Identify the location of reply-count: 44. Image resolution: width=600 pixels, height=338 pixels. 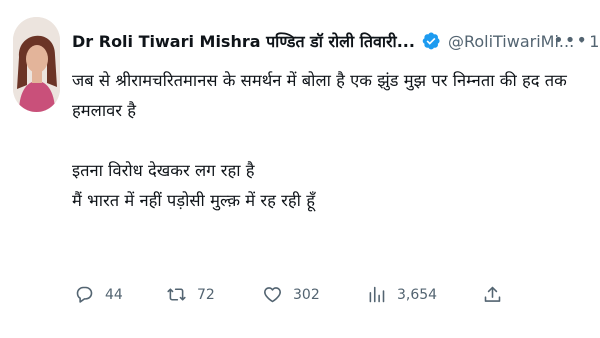
(114, 294).